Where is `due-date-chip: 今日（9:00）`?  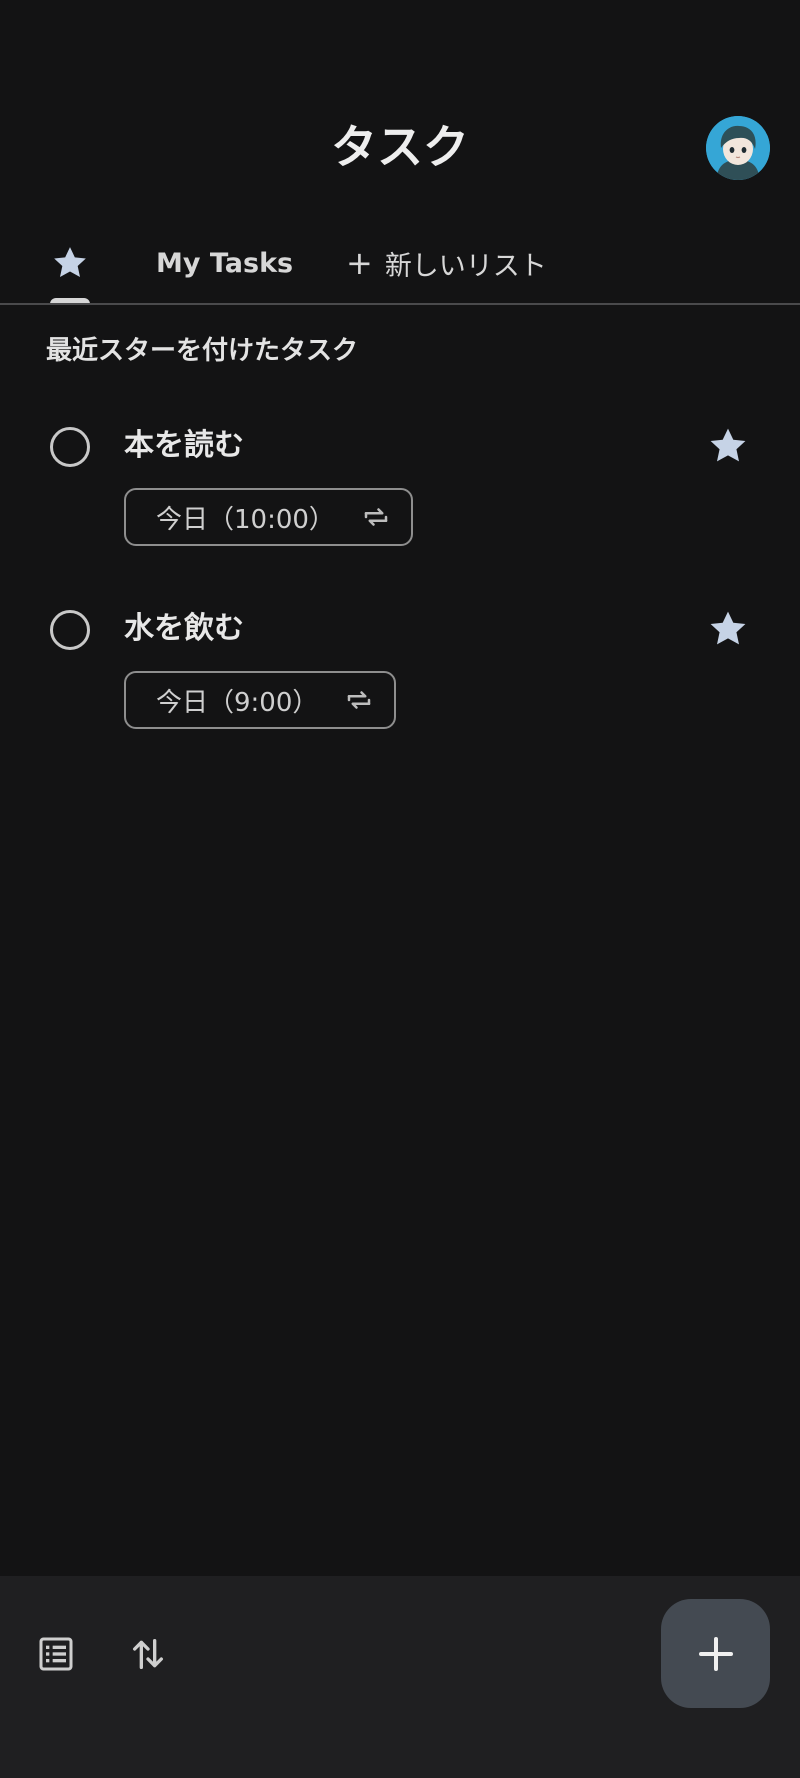 due-date-chip: 今日（9:00） is located at coordinates (260, 700).